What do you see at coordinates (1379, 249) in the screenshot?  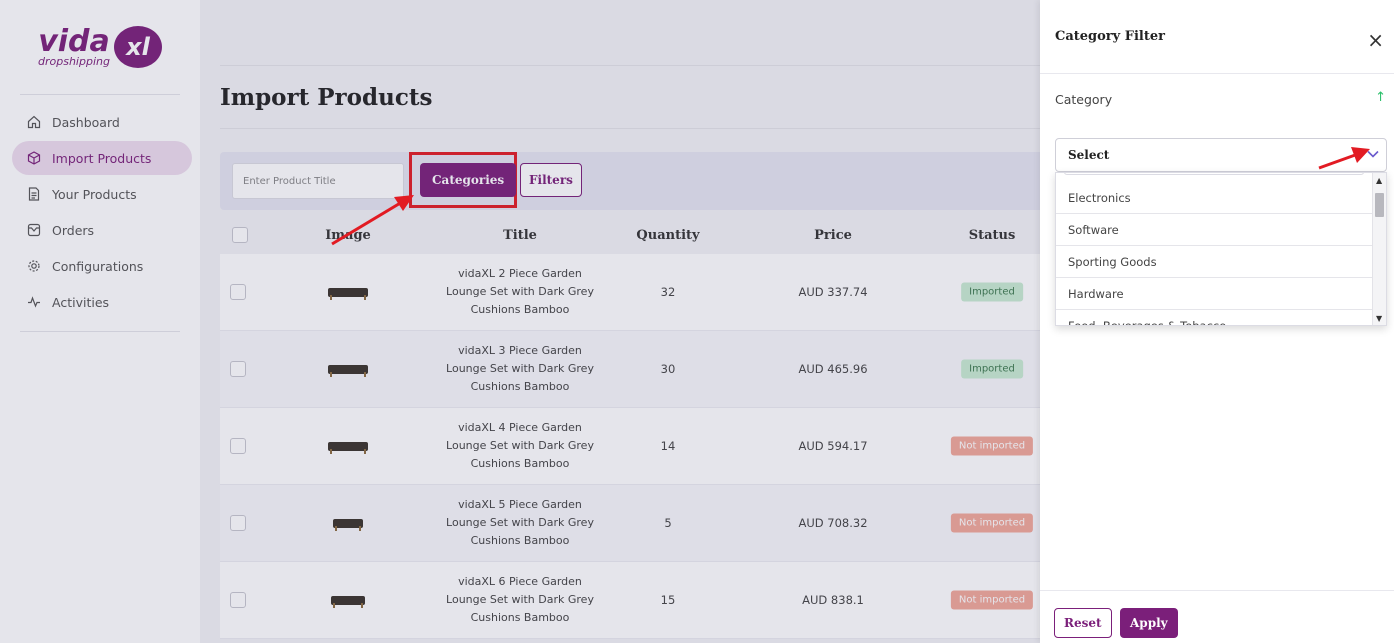 I see `dropdown-scrollbar: ▲ ▼` at bounding box center [1379, 249].